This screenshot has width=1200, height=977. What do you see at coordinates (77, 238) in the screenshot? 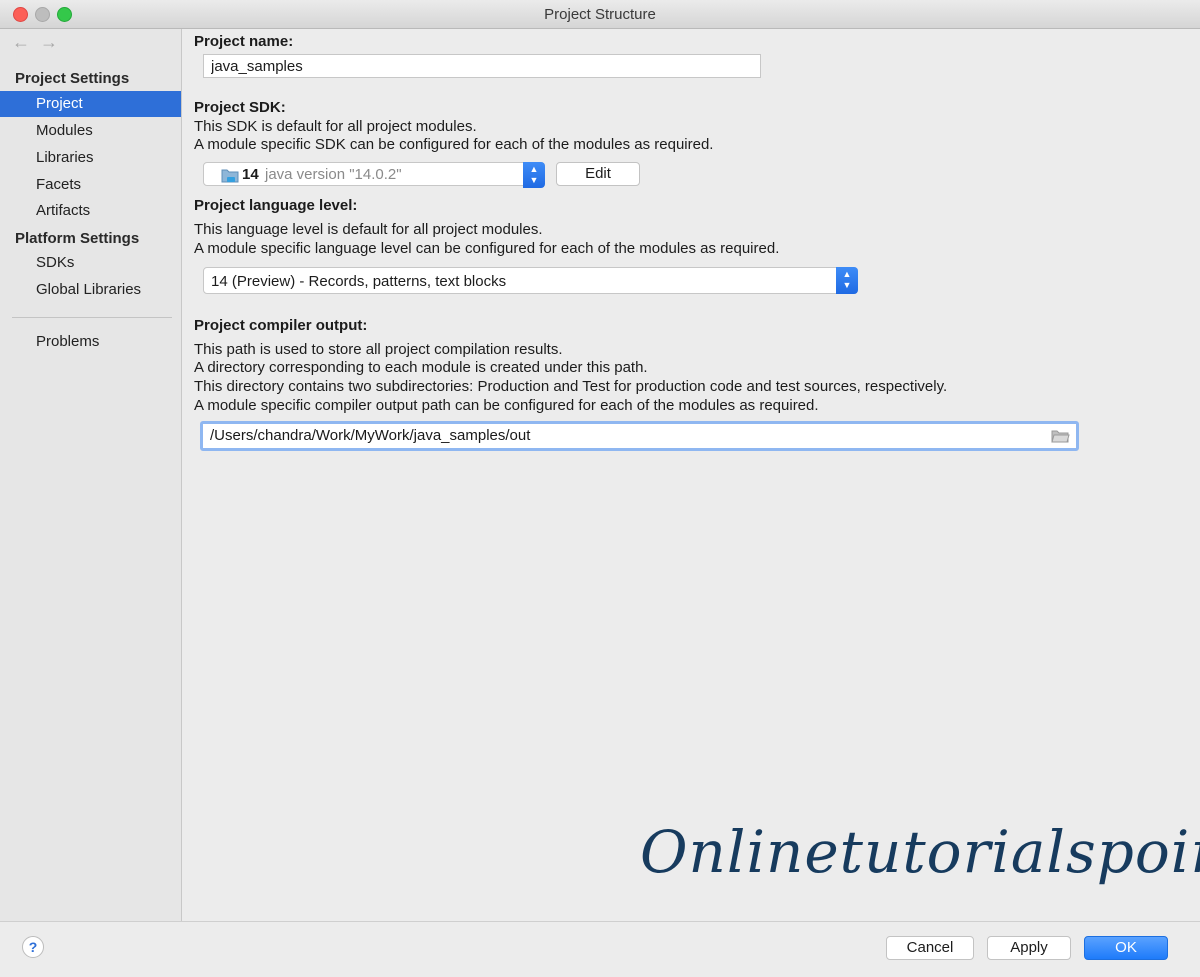
I see `platform-settings-heading: Platform Settings` at bounding box center [77, 238].